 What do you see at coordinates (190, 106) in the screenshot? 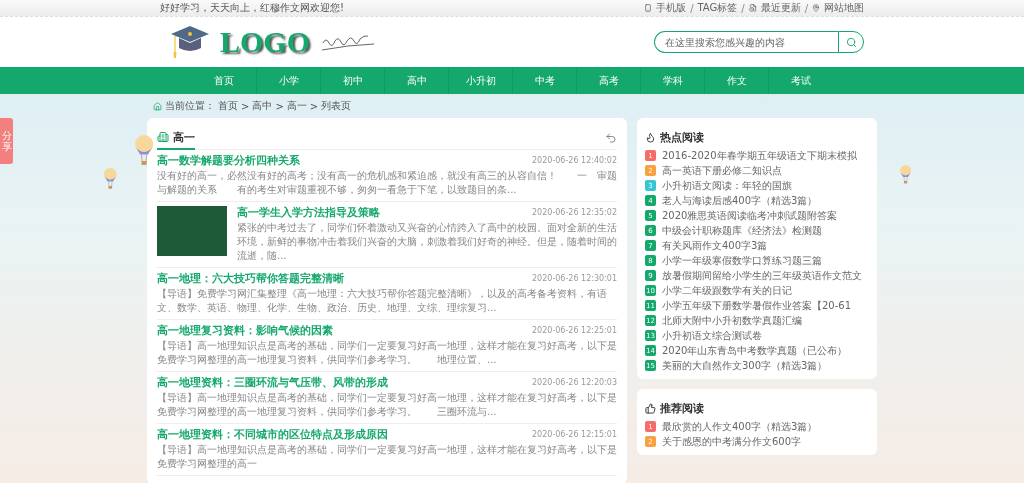
I see `breadcrumb-label: 当前位置：` at bounding box center [190, 106].